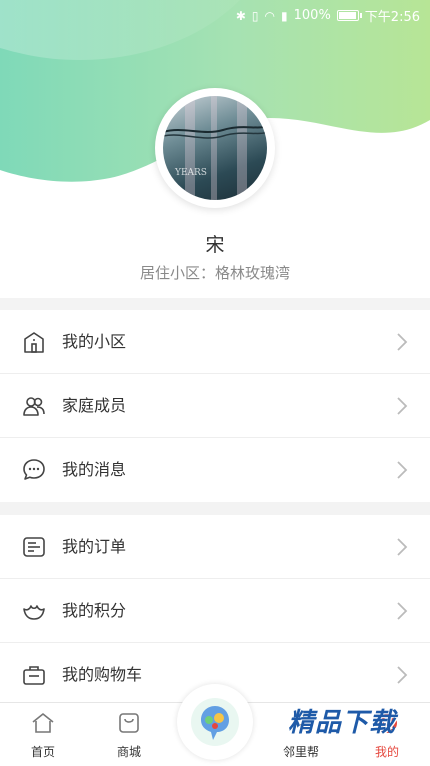  Describe the element at coordinates (349, 15) in the screenshot. I see `battery-icon` at that location.